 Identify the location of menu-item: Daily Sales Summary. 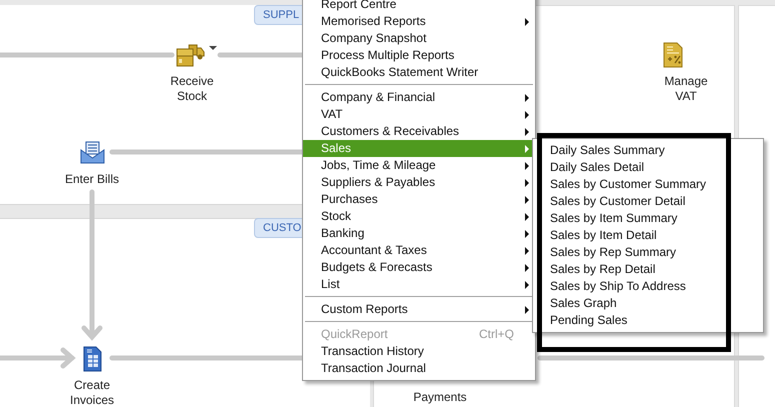
(628, 150).